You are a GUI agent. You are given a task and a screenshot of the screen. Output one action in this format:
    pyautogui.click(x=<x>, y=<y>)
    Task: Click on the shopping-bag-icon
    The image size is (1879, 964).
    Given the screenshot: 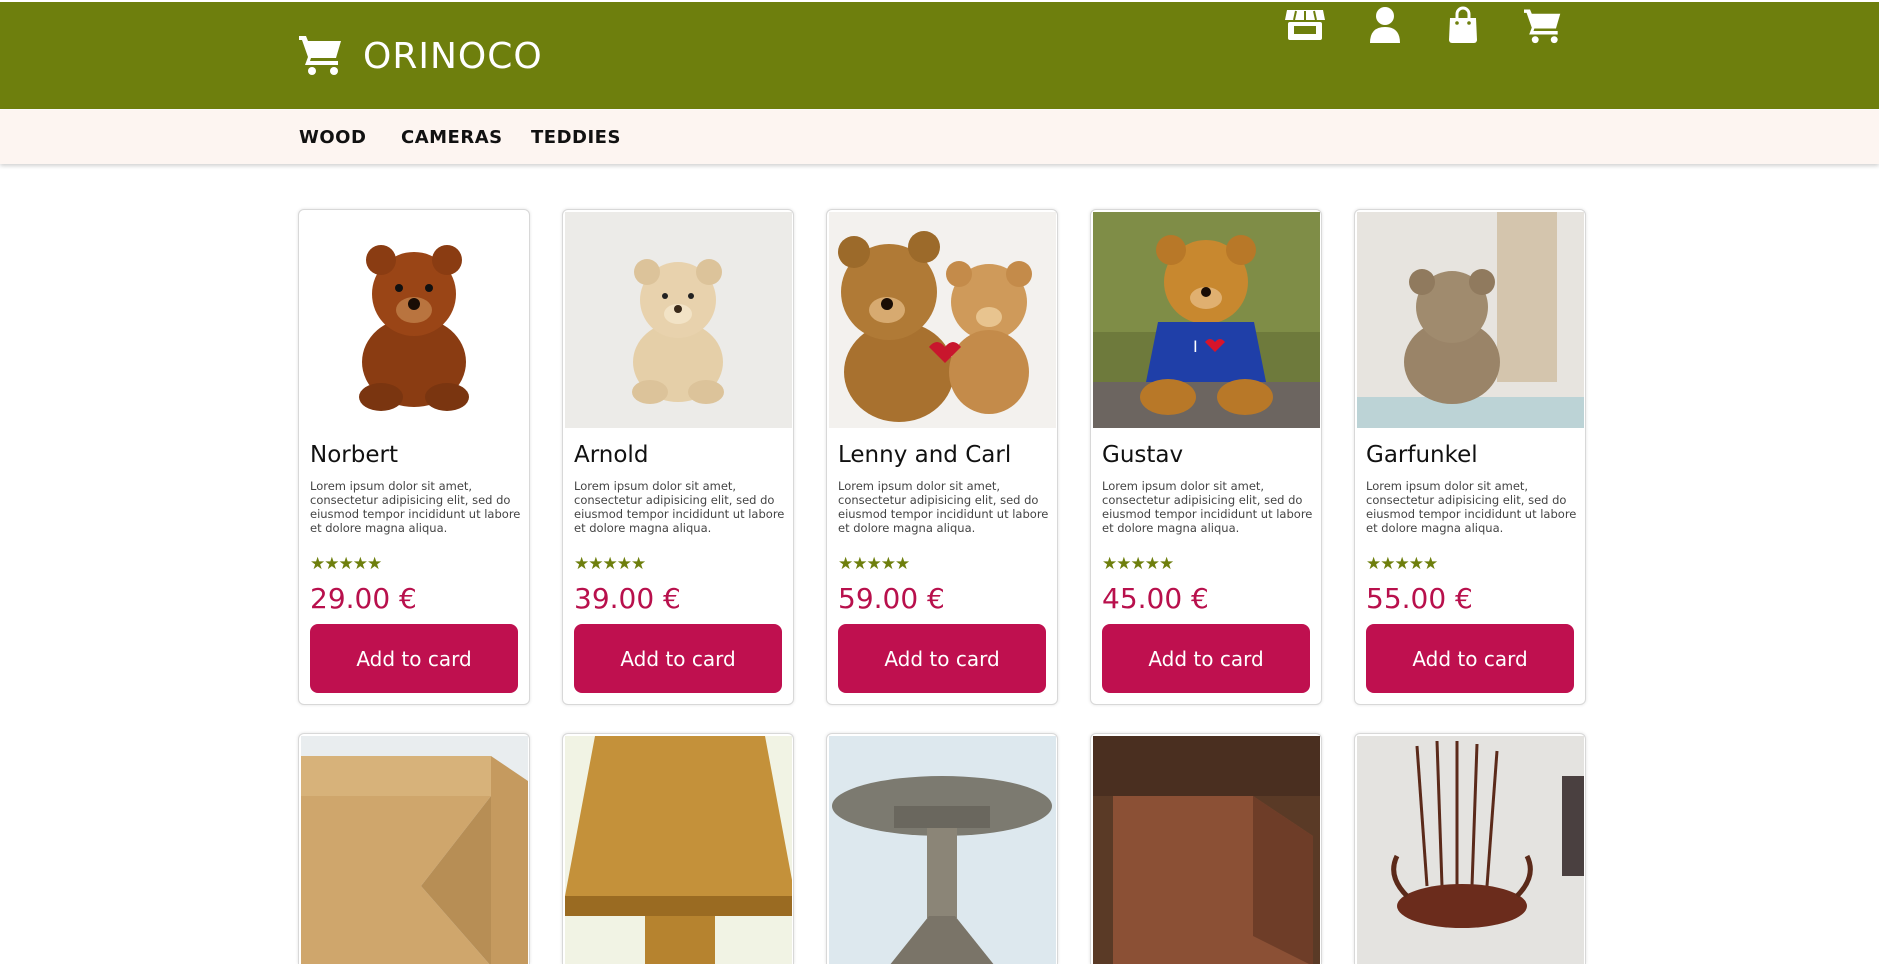 What is the action you would take?
    pyautogui.click(x=1463, y=25)
    